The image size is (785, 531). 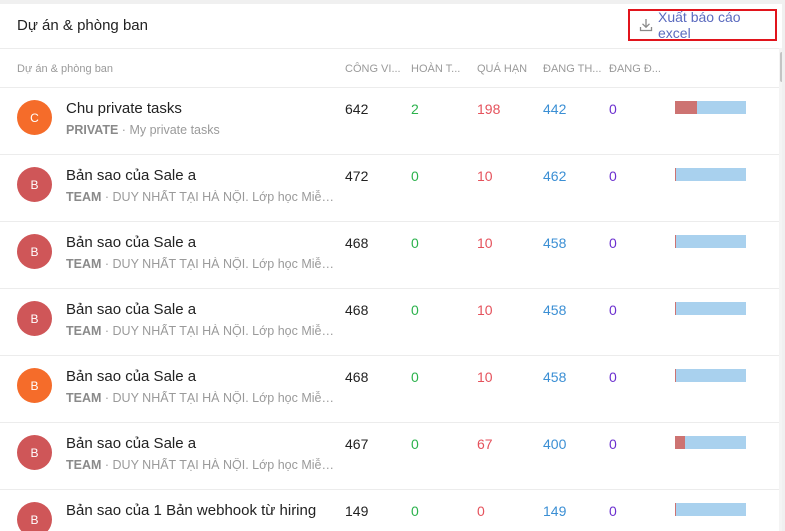 I want to click on total-count: 467, so click(x=357, y=444).